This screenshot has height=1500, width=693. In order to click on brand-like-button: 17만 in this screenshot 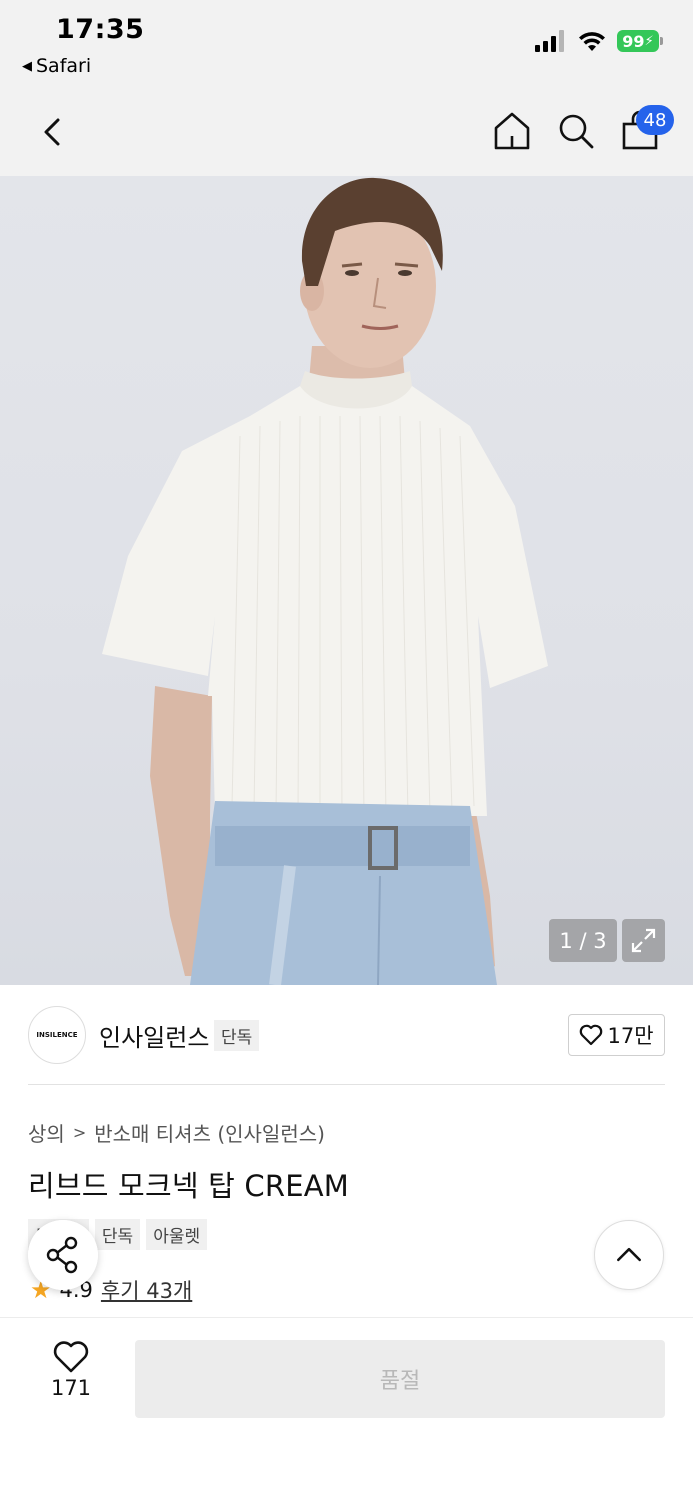, I will do `click(616, 1035)`.